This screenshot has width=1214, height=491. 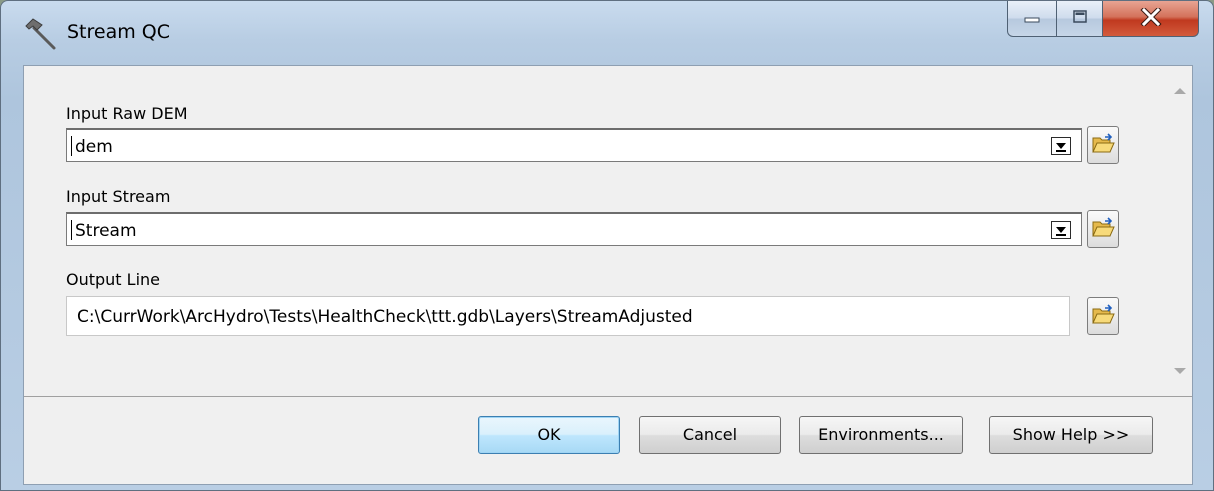 What do you see at coordinates (574, 145) in the screenshot?
I see `input-raw-dem-combo: dem` at bounding box center [574, 145].